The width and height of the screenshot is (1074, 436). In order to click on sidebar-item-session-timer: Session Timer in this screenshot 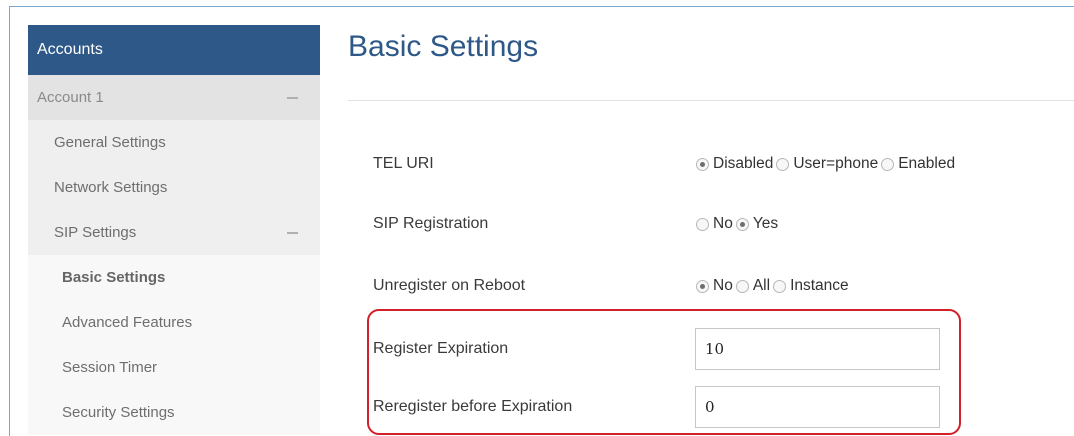, I will do `click(174, 367)`.